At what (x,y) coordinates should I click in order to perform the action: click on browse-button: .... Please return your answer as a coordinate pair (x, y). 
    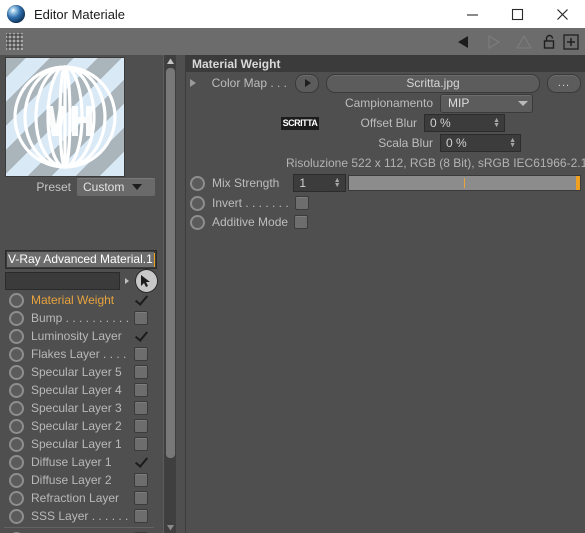
    Looking at the image, I should click on (564, 83).